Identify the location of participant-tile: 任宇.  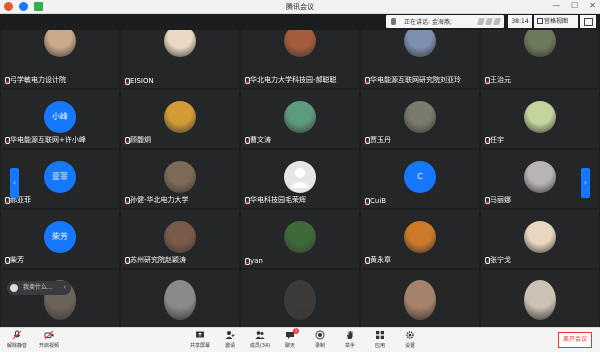
(540, 119).